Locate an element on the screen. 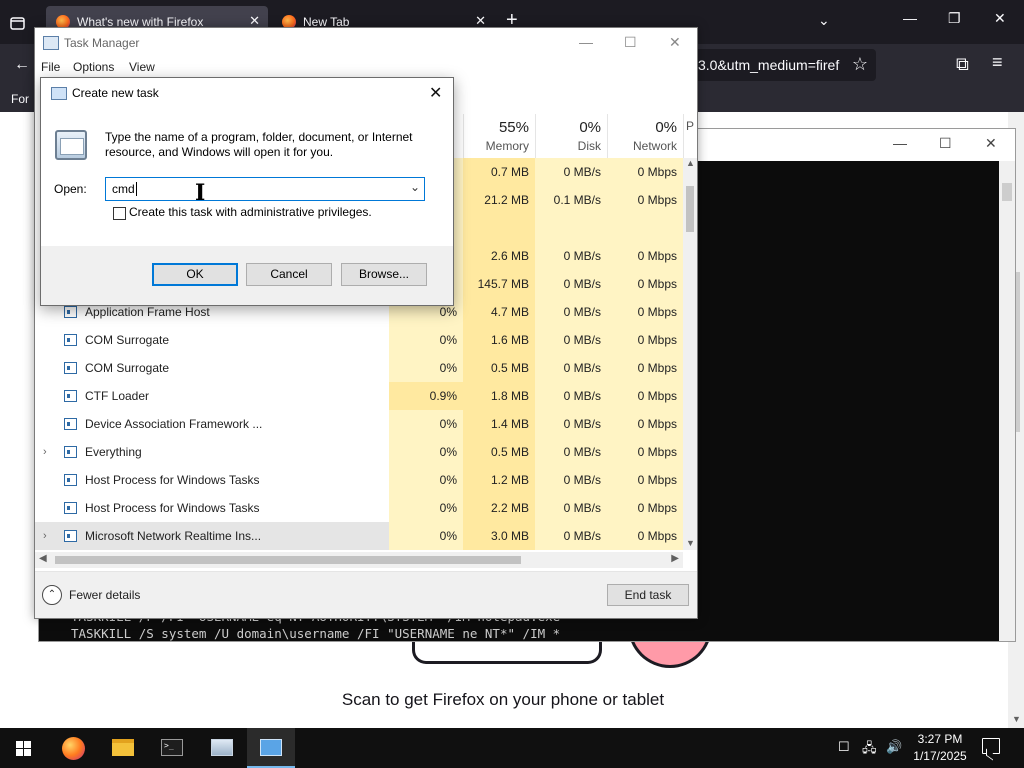 The image size is (1024, 768). taskbar-run-dialog is located at coordinates (222, 748).